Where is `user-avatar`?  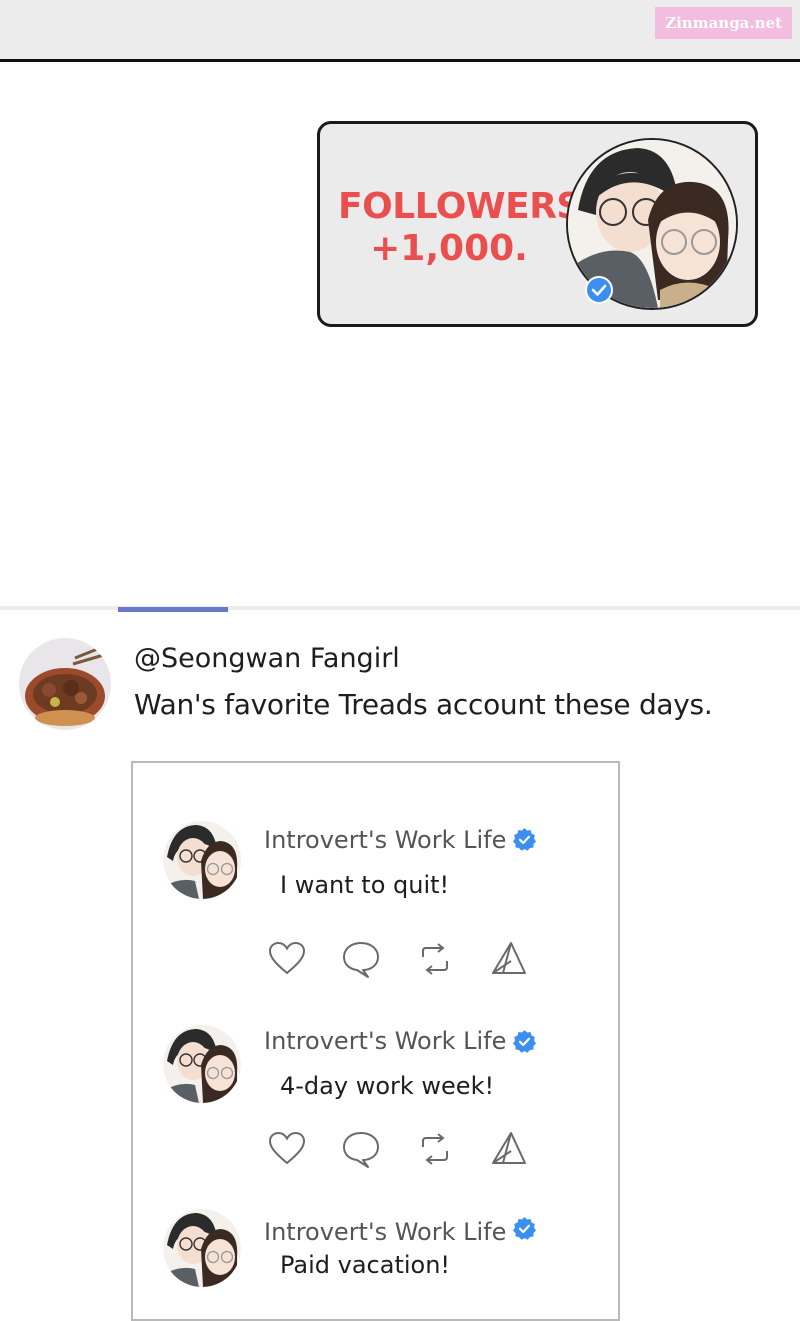
user-avatar is located at coordinates (65, 684).